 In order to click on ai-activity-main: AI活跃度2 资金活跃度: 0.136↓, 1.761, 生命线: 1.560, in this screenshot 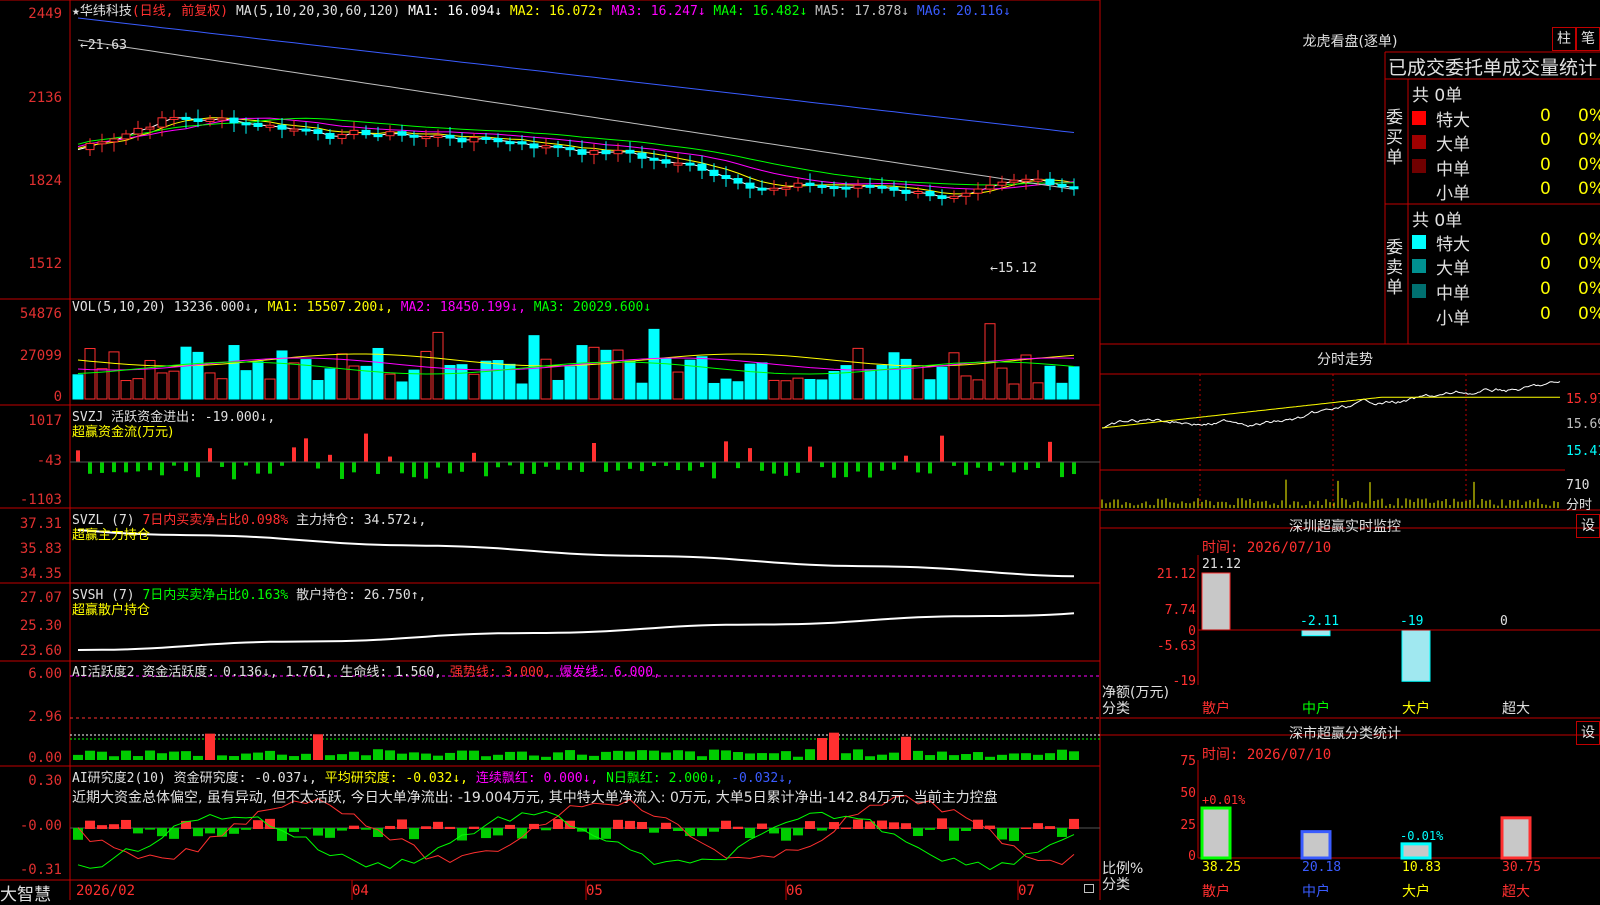, I will do `click(257, 672)`.